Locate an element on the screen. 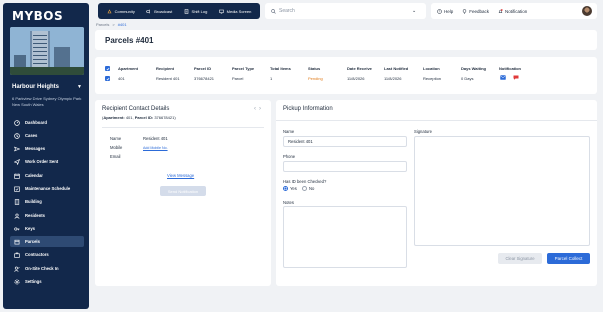 The image size is (603, 312). chevron-down-icon: ⌄ is located at coordinates (414, 11).